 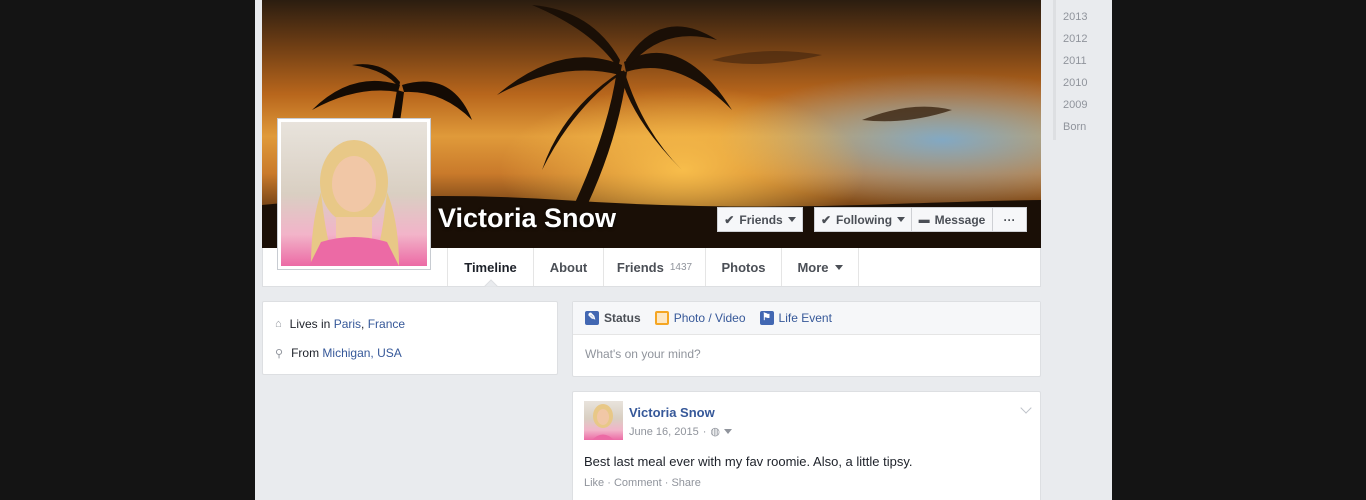 I want to click on from-label: From, so click(x=305, y=353).